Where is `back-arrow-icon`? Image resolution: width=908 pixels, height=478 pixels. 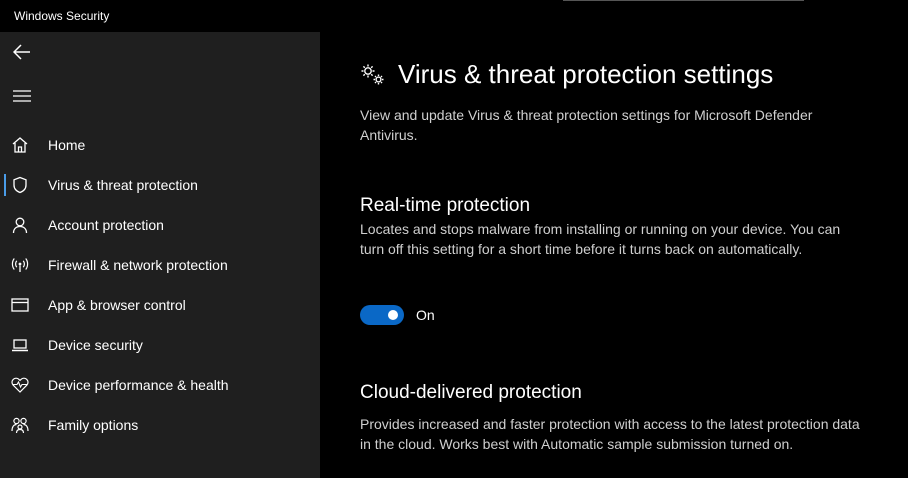
back-arrow-icon is located at coordinates (21, 52).